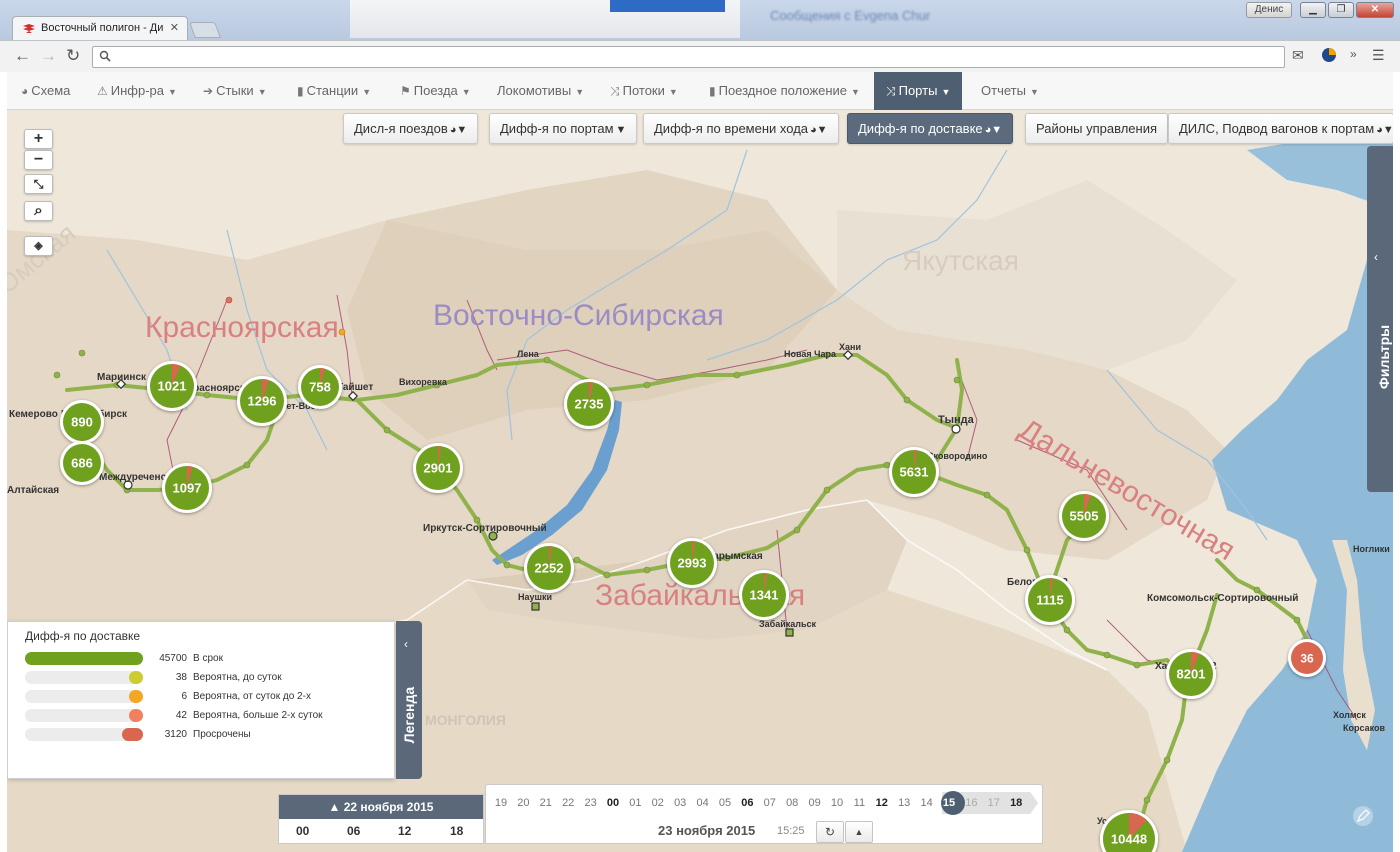 This screenshot has width=1400, height=852. Describe the element at coordinates (589, 404) in the screenshot. I see `train-cluster: 2735` at that location.